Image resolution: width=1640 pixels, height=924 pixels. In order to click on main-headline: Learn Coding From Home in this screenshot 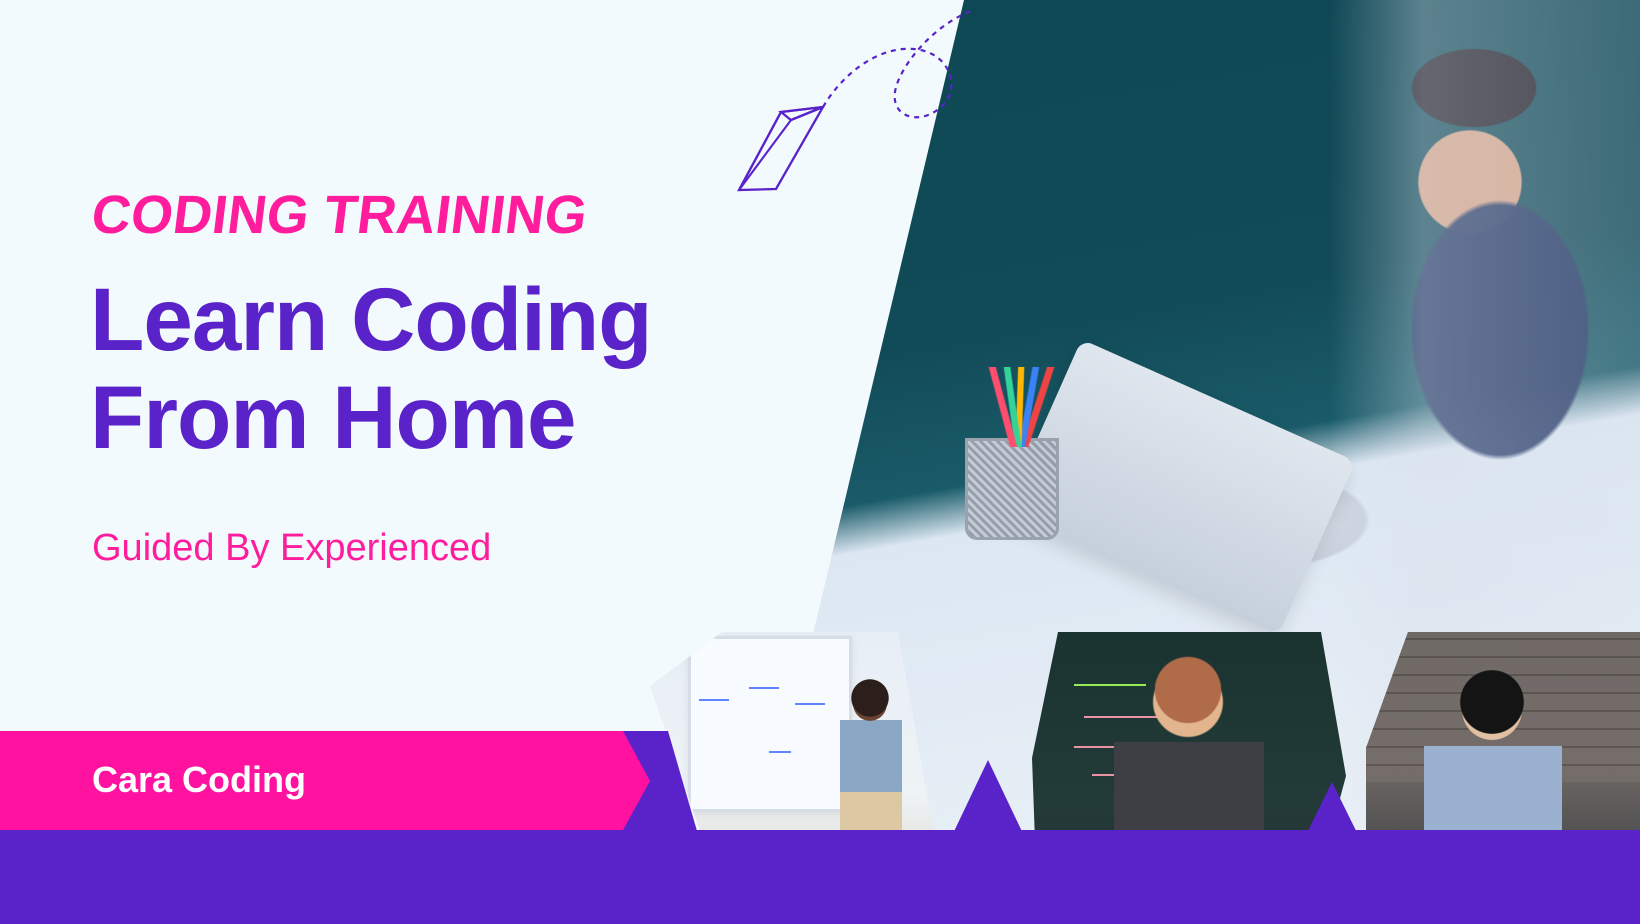, I will do `click(440, 368)`.